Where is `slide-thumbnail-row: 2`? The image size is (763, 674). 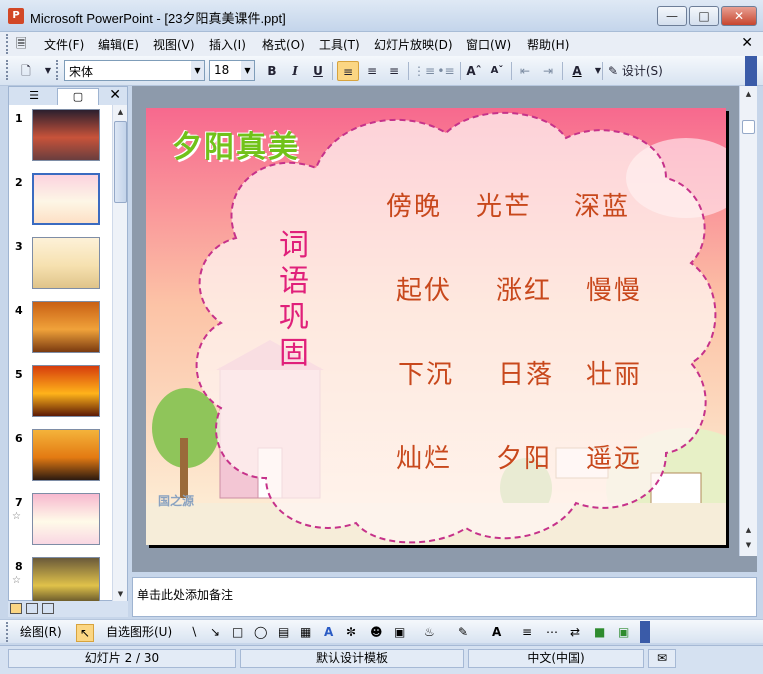 slide-thumbnail-row: 2 is located at coordinates (61, 201).